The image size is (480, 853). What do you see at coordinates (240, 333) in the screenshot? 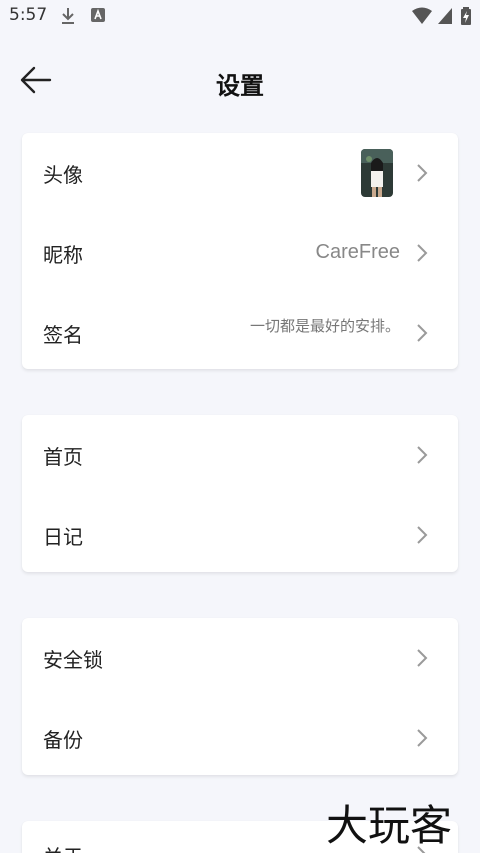
I see `signature-row: 签名 一切都是最好的安排。` at bounding box center [240, 333].